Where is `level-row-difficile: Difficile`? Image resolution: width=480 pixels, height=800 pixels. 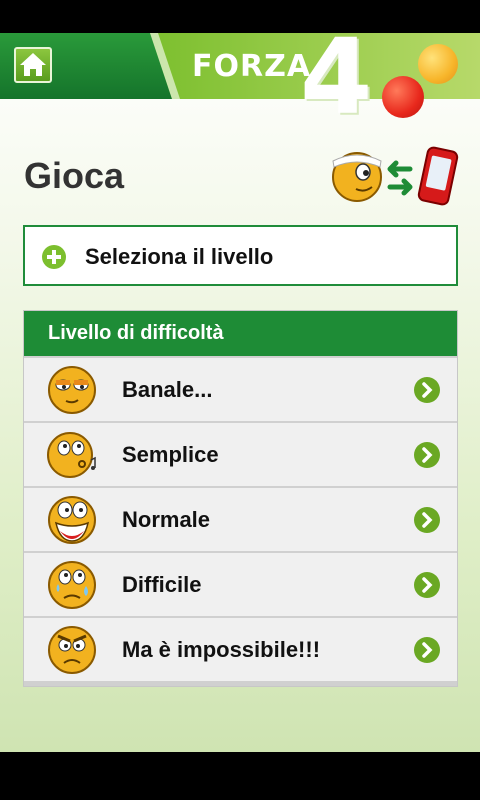 level-row-difficile: Difficile is located at coordinates (240, 584).